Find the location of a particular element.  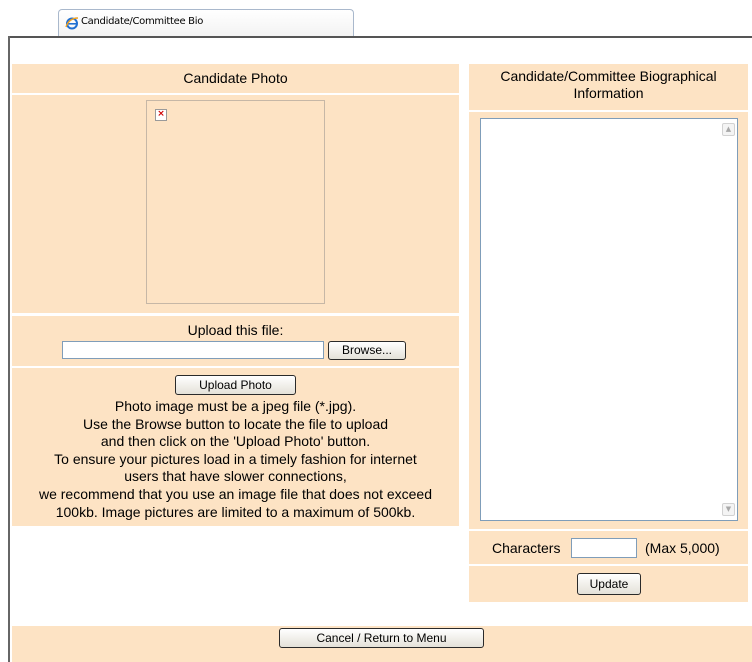

candidate-photo-image: × is located at coordinates (235, 202).